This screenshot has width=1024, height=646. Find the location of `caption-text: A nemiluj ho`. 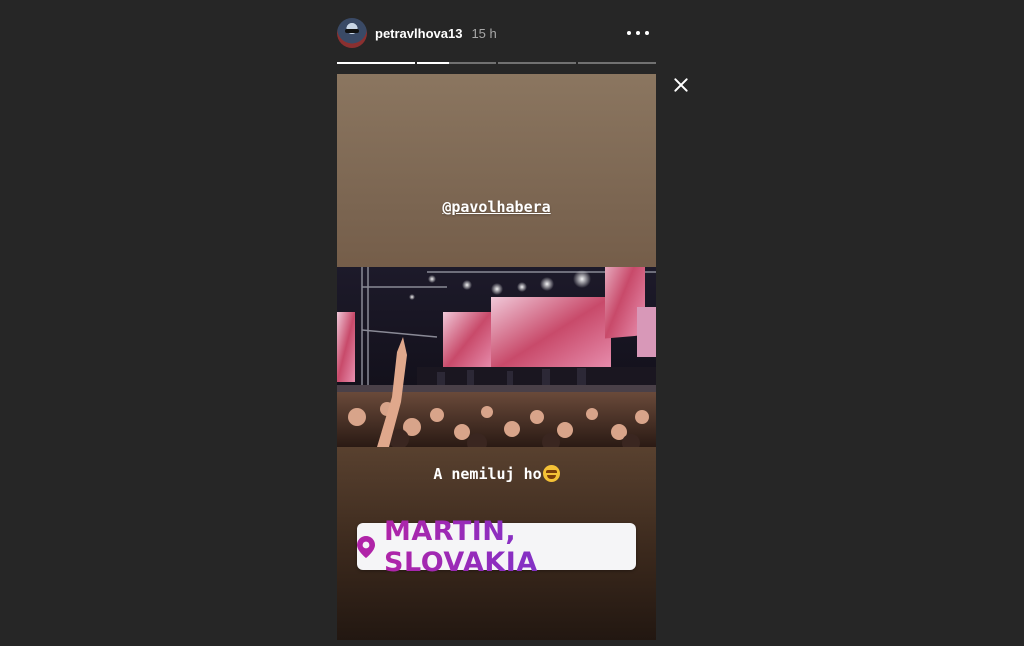

caption-text: A nemiluj ho is located at coordinates (487, 474).